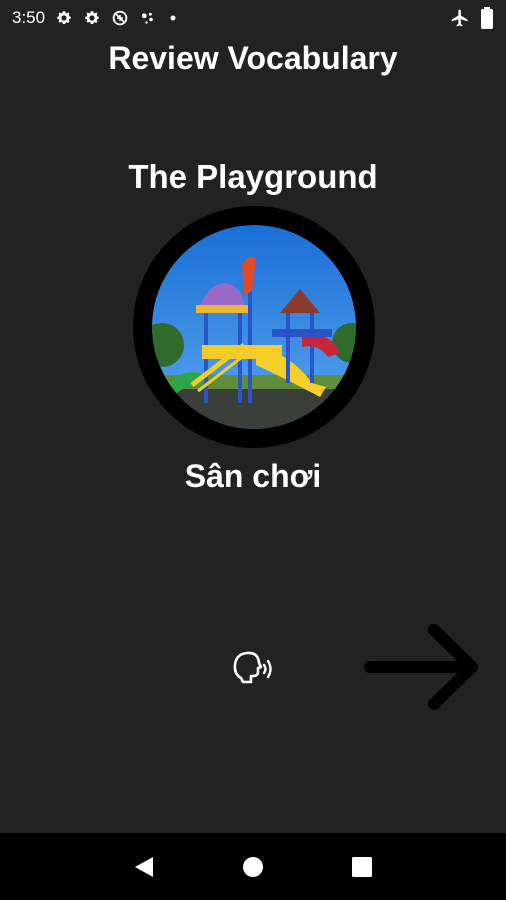 The image size is (506, 900). Describe the element at coordinates (253, 476) in the screenshot. I see `vocabulary-translation: Sân chơi` at that location.